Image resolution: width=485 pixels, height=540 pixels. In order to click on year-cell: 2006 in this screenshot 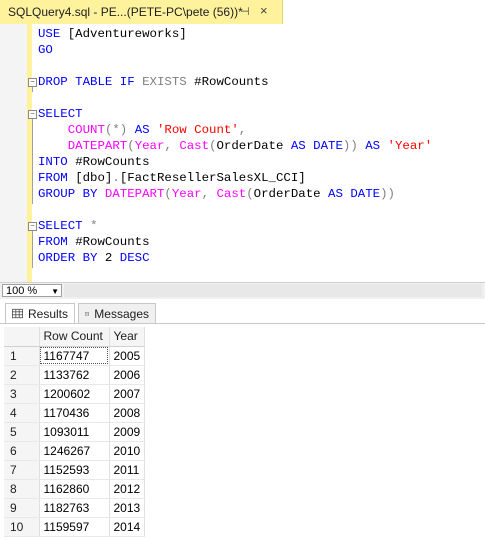, I will do `click(127, 375)`.